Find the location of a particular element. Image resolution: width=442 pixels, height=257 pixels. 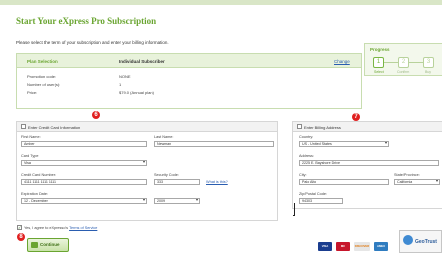

terms-of-service-link: Terms of Service is located at coordinates (83, 228).